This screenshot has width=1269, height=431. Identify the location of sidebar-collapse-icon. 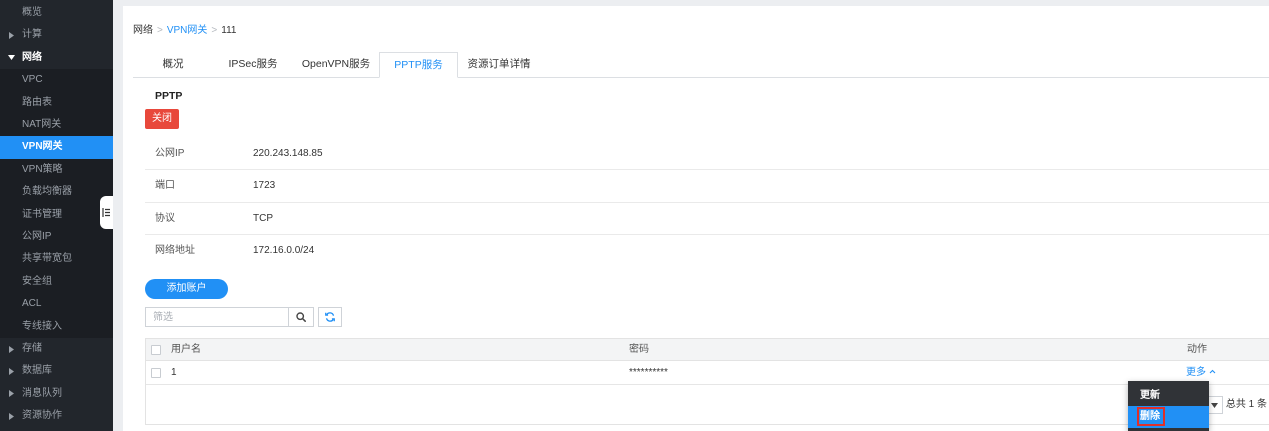
(106, 212).